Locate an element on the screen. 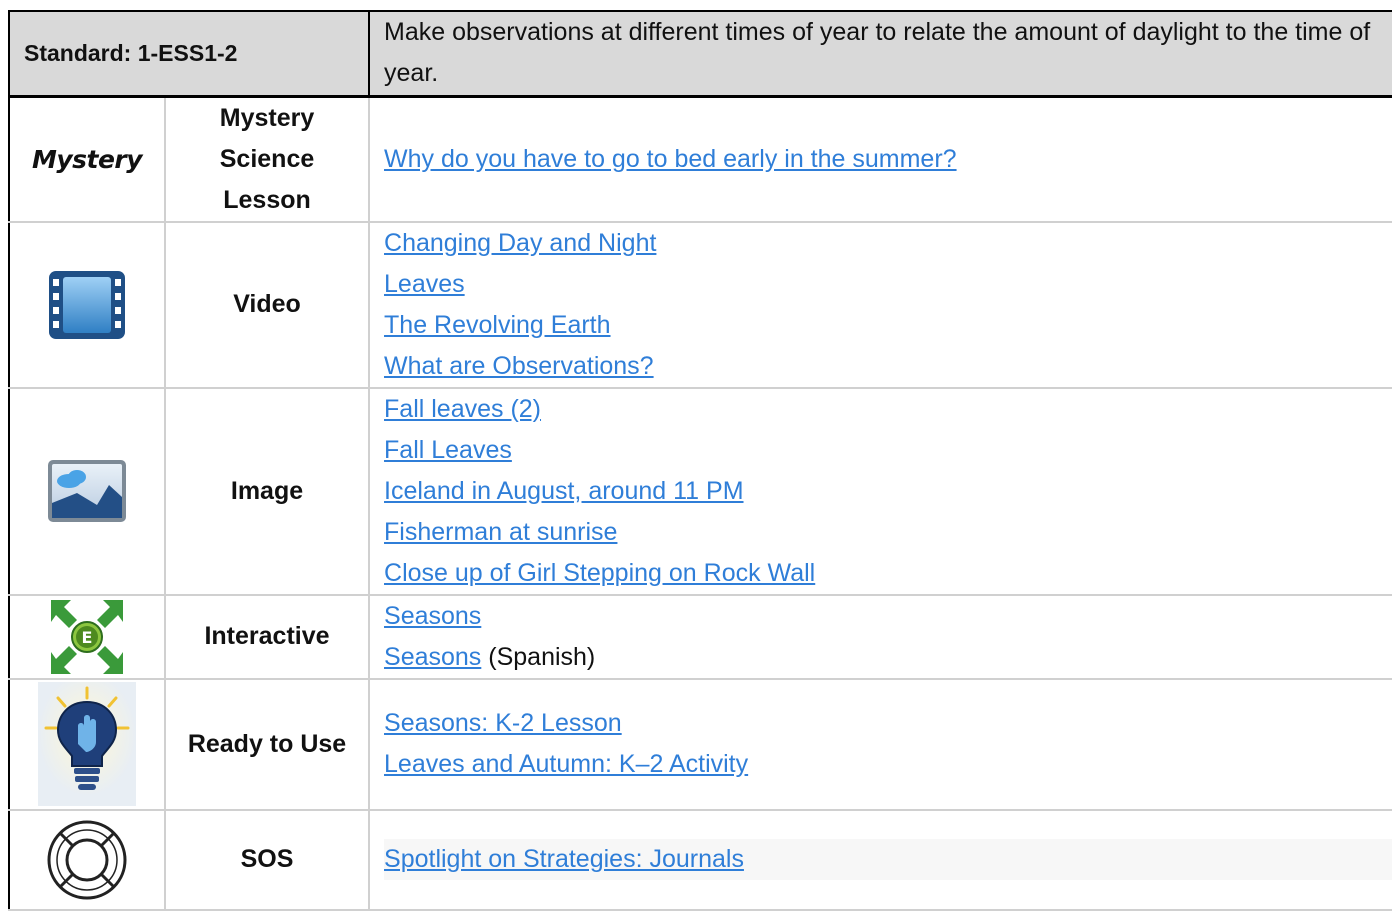 This screenshot has width=1392, height=911. picture-icon is located at coordinates (87, 491).